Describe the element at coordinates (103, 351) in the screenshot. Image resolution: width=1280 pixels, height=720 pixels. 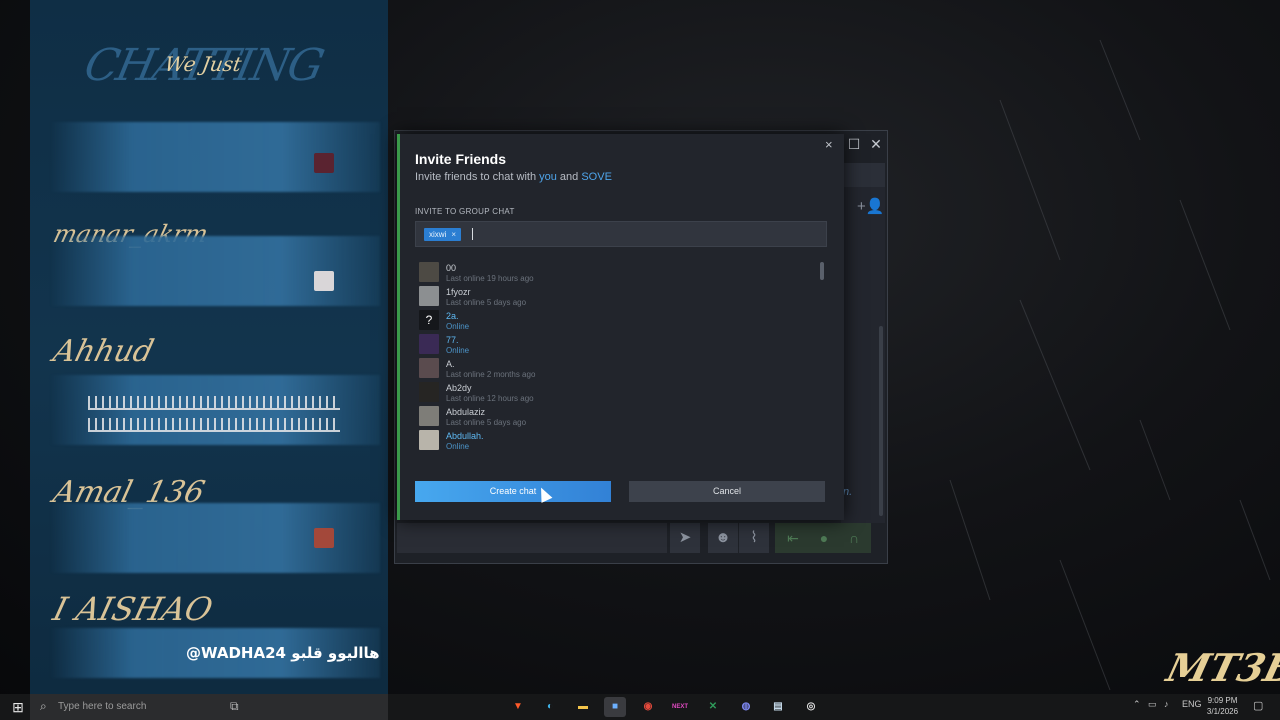
I see `overlay-username: Ahhud` at that location.